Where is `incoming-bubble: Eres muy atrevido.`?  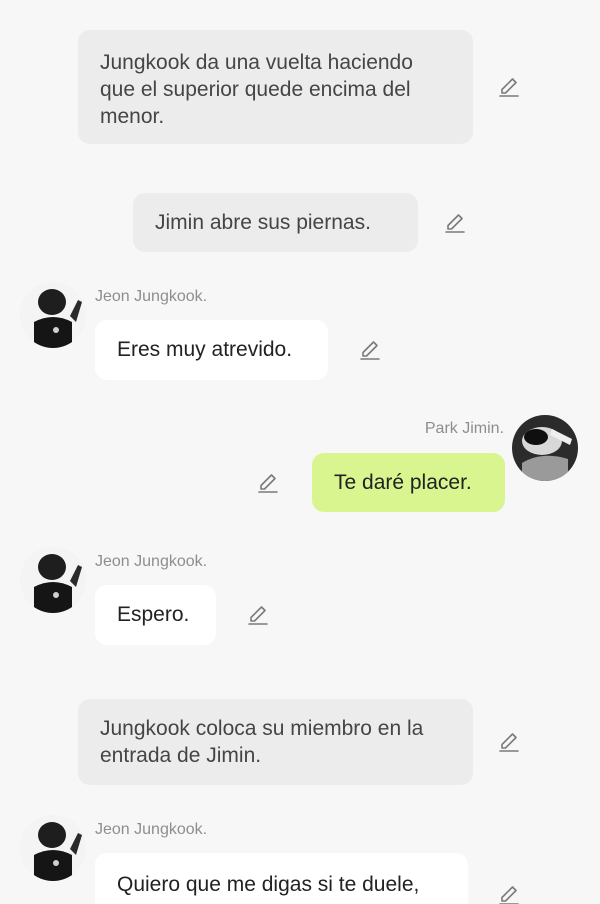
incoming-bubble: Eres muy atrevido. is located at coordinates (211, 350).